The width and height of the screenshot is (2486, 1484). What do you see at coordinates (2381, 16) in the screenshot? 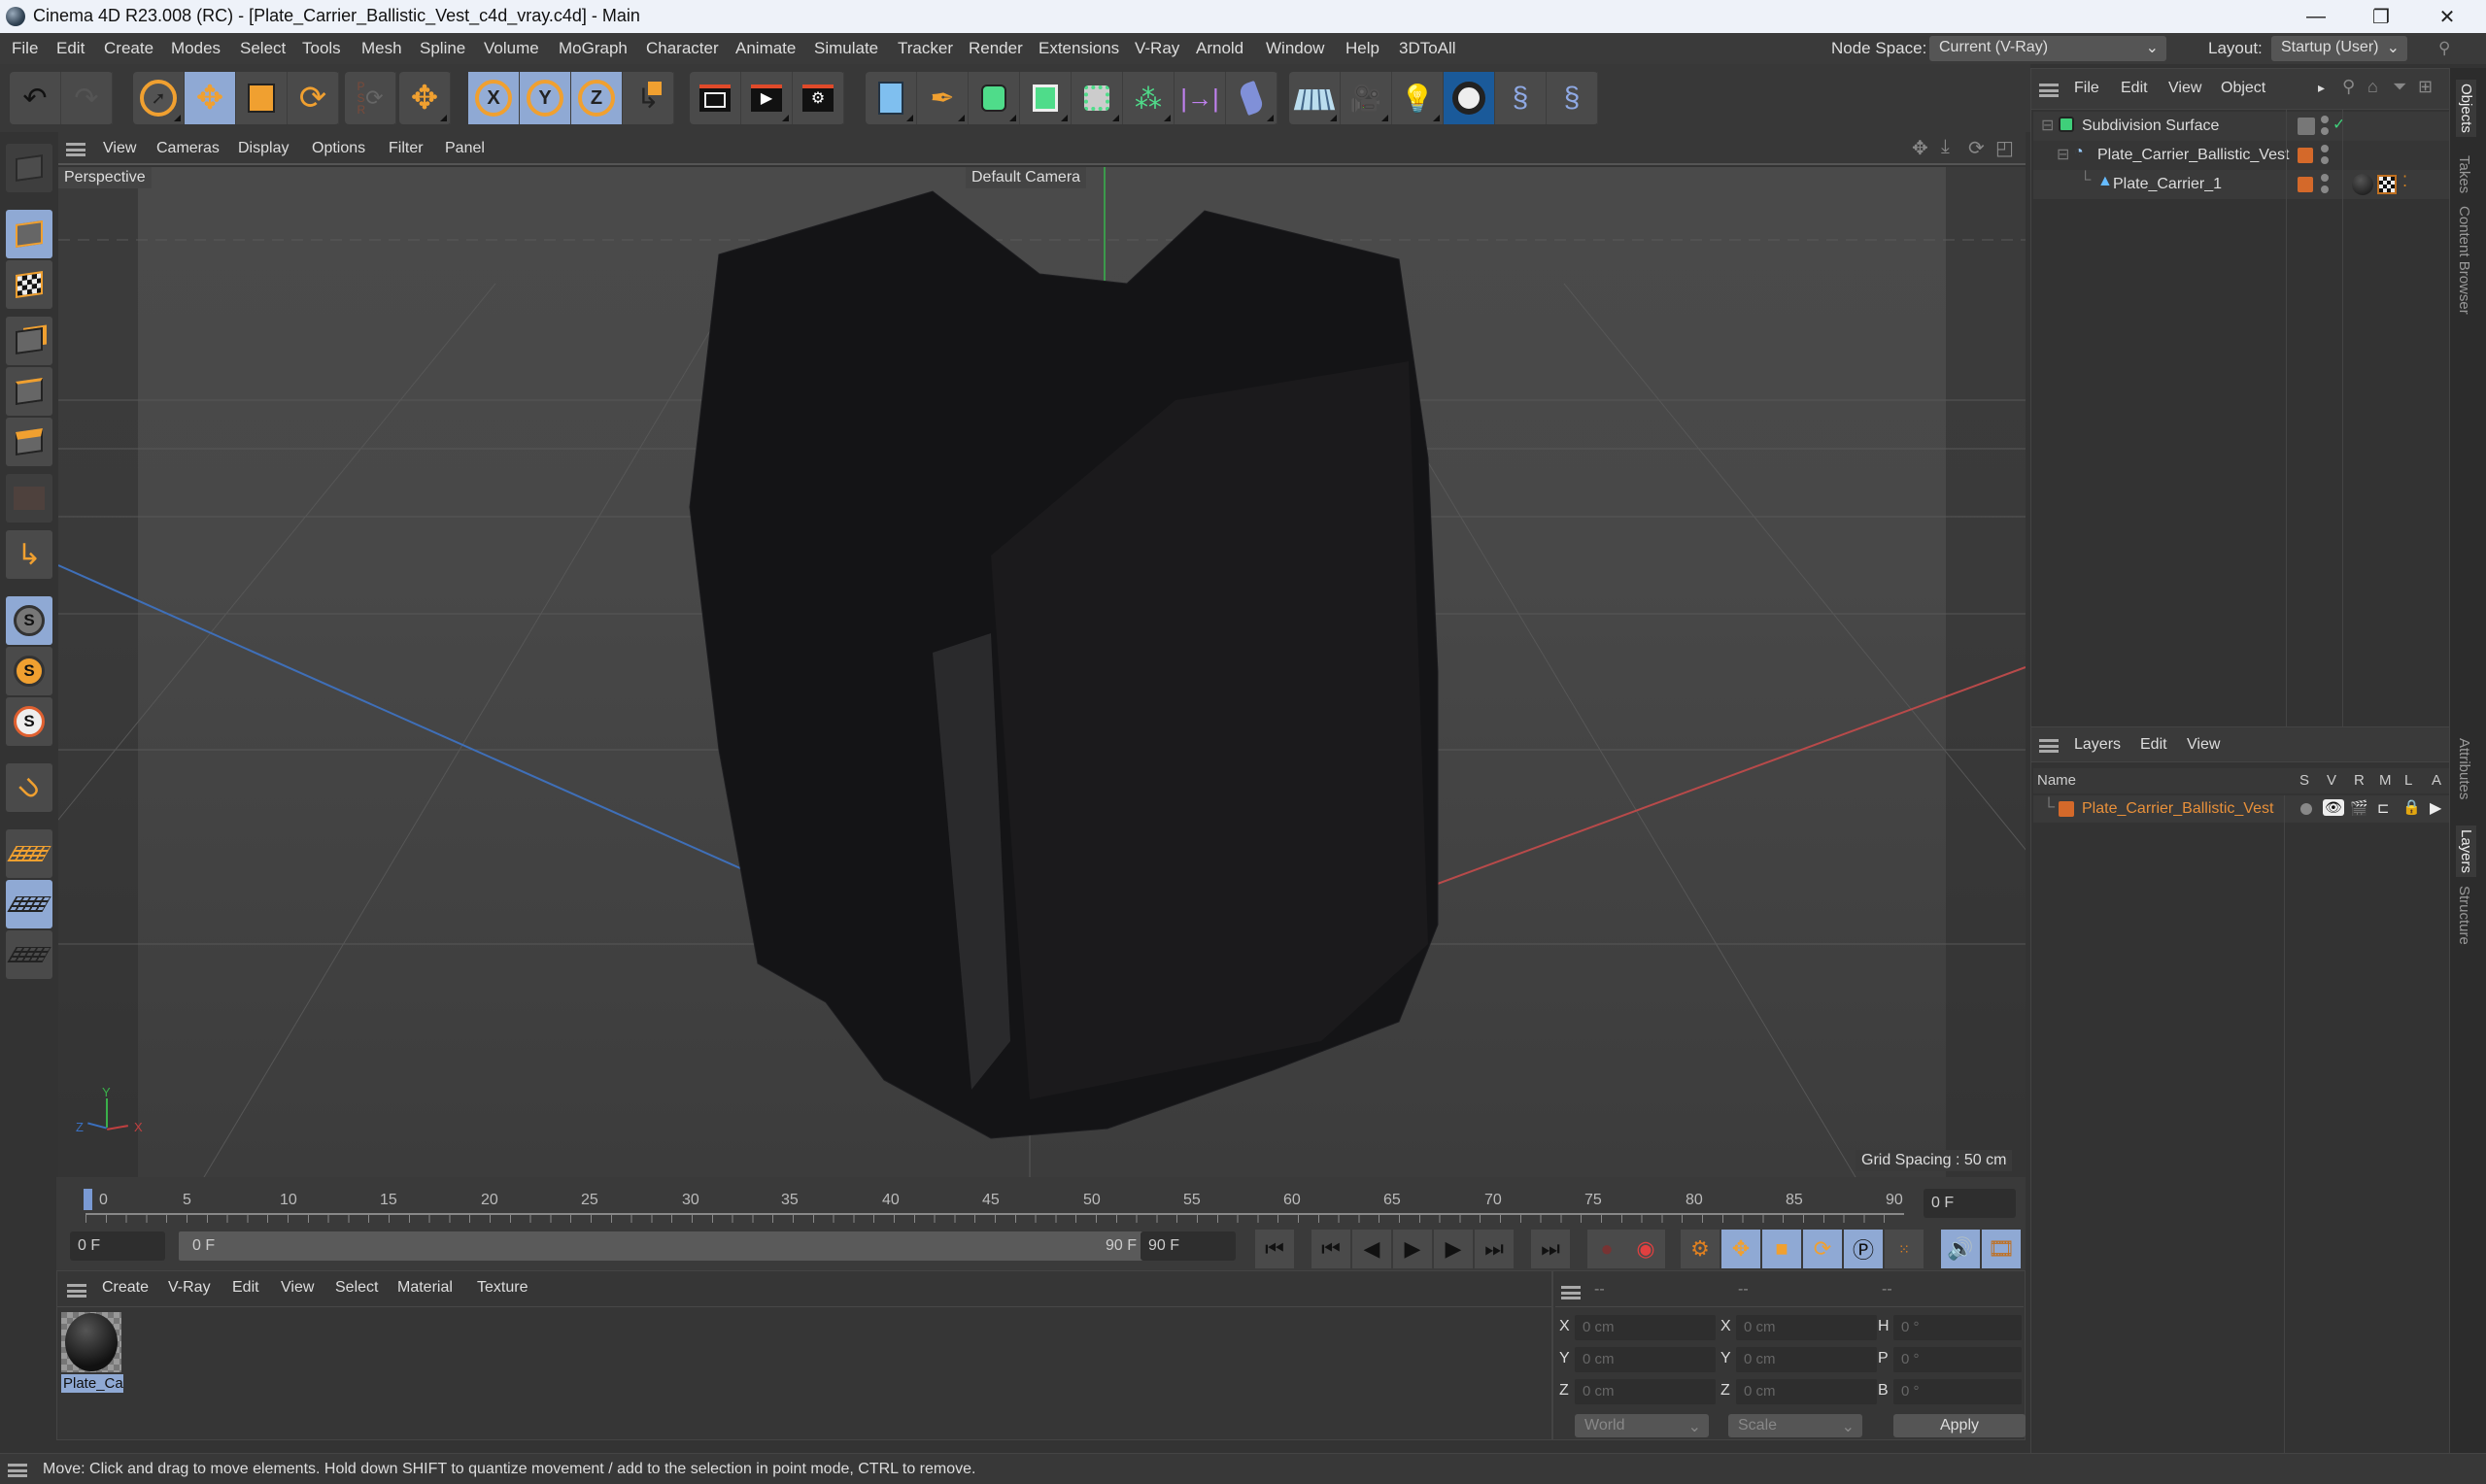
I see `restore-button: ❐` at bounding box center [2381, 16].